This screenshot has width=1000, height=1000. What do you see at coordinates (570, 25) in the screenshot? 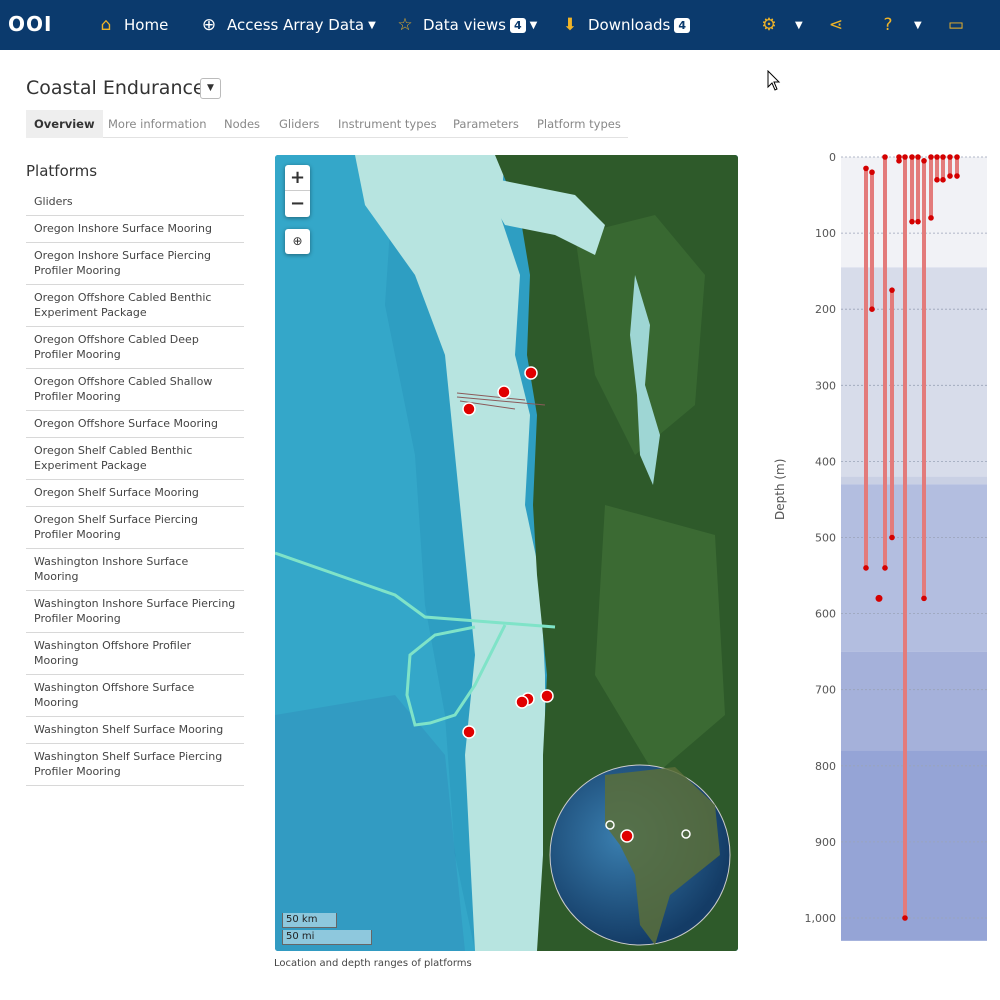
I see `download-icon: ⬇` at bounding box center [570, 25].